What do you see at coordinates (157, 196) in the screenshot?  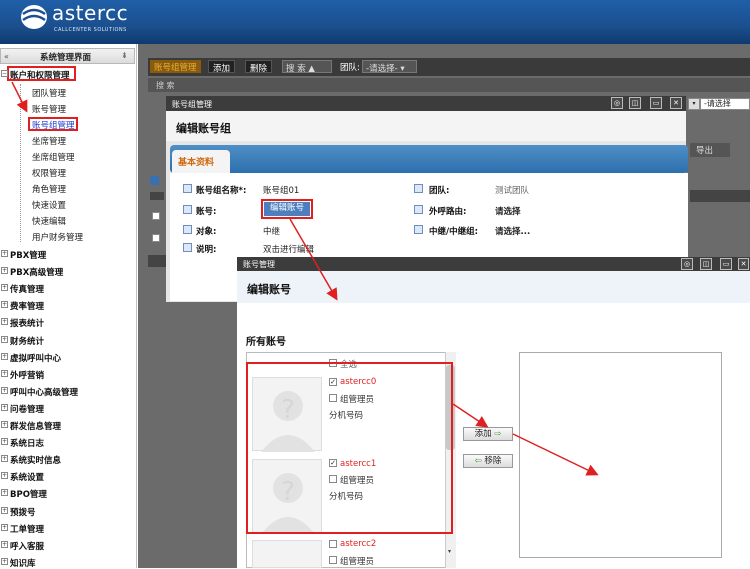 I see `grid-header-bar` at bounding box center [157, 196].